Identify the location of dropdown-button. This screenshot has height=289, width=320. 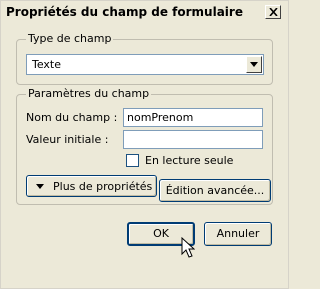
(254, 64).